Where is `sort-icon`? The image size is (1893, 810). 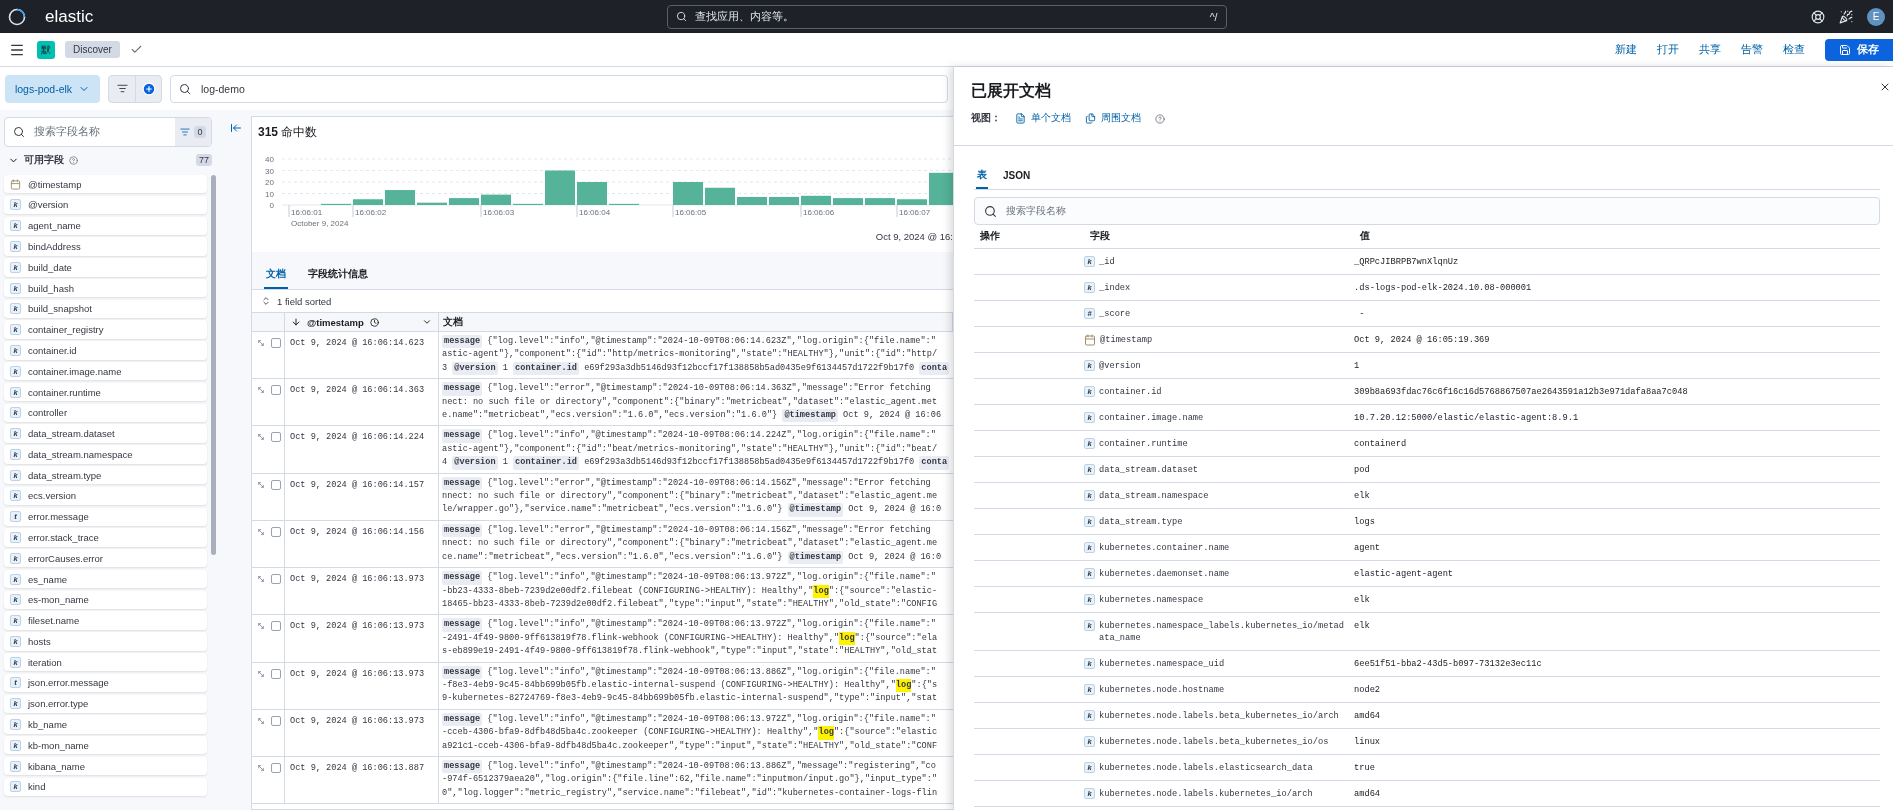
sort-icon is located at coordinates (266, 301).